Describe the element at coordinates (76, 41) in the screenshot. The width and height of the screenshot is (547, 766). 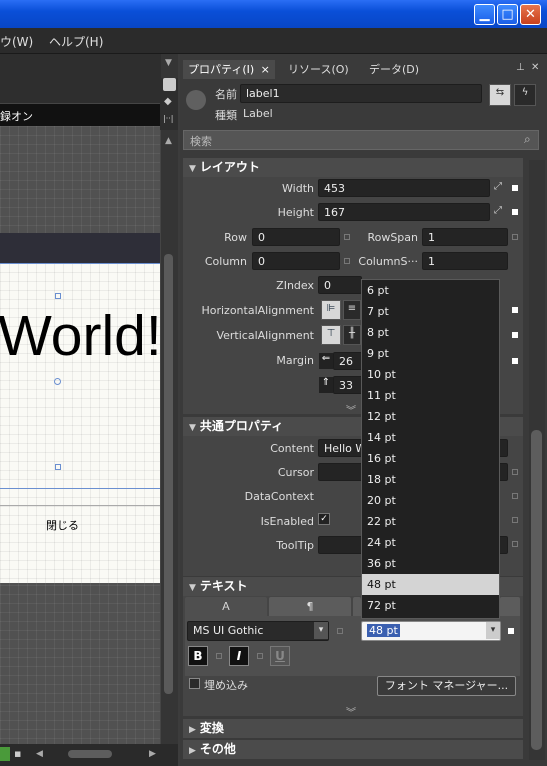
I see `menu-help: ヘルプ(H)` at that location.